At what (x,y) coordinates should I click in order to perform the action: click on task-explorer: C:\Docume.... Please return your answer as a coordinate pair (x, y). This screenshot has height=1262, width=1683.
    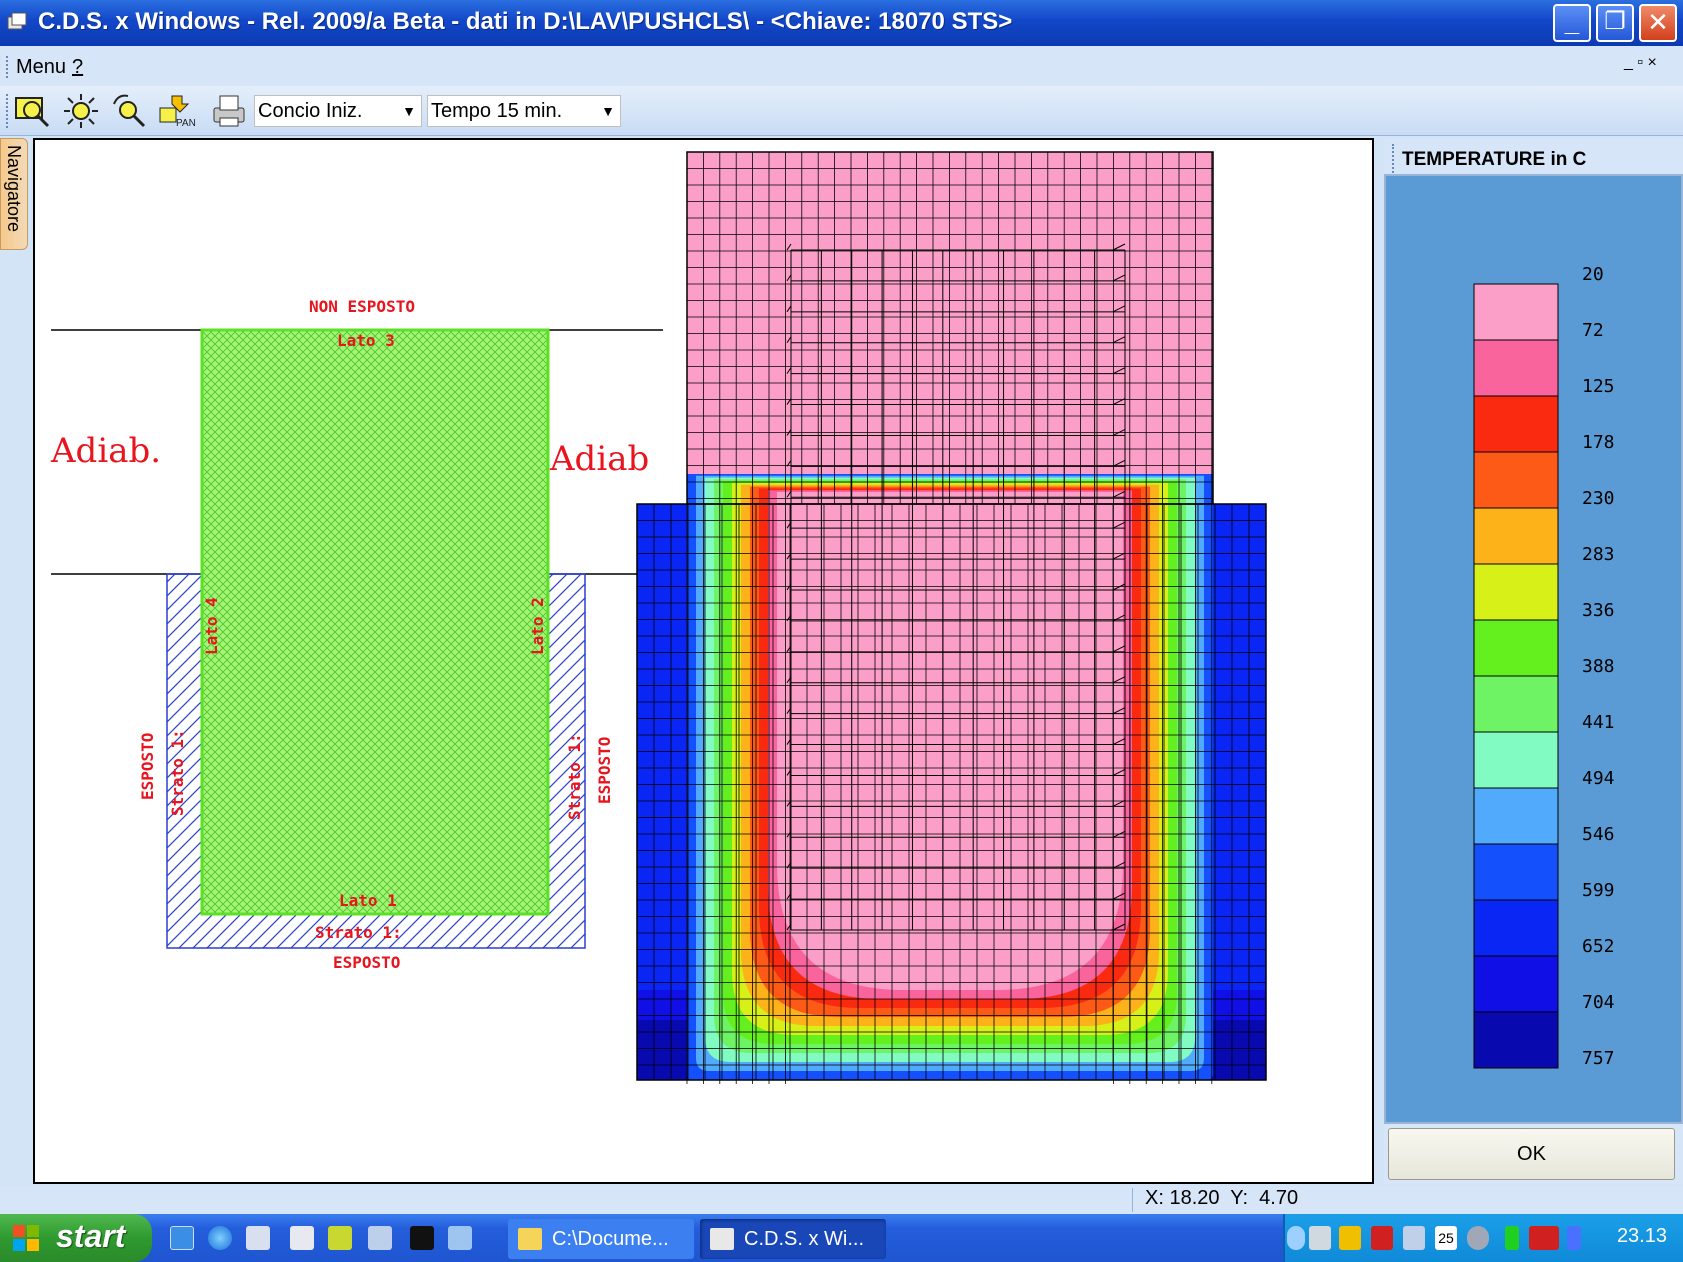
    Looking at the image, I should click on (601, 1239).